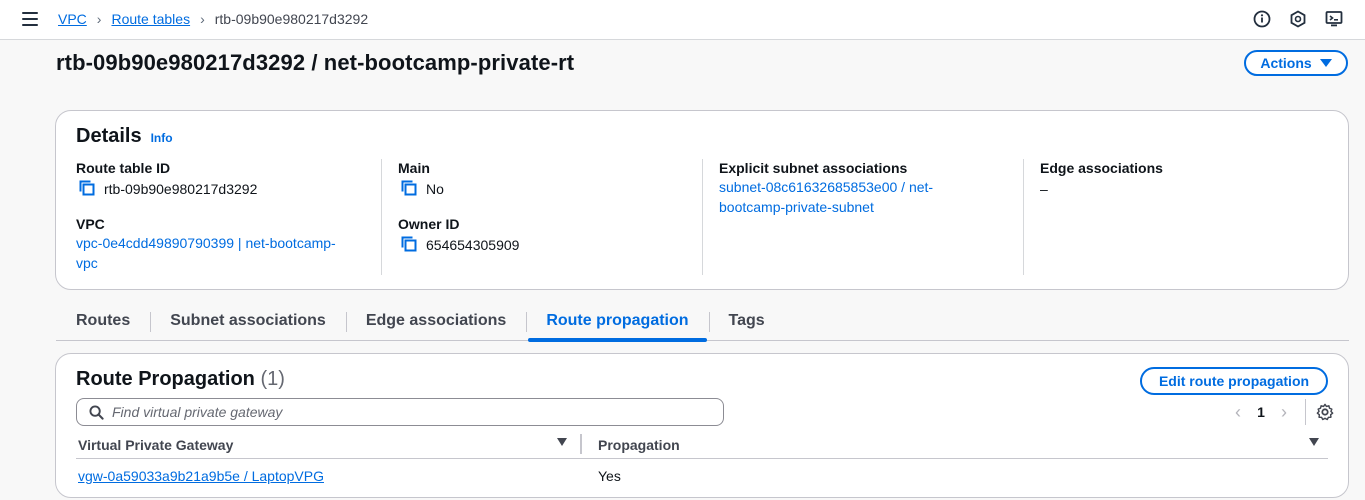 The height and width of the screenshot is (500, 1365). What do you see at coordinates (1101, 168) in the screenshot?
I see `edge-associations-label: Edge associations` at bounding box center [1101, 168].